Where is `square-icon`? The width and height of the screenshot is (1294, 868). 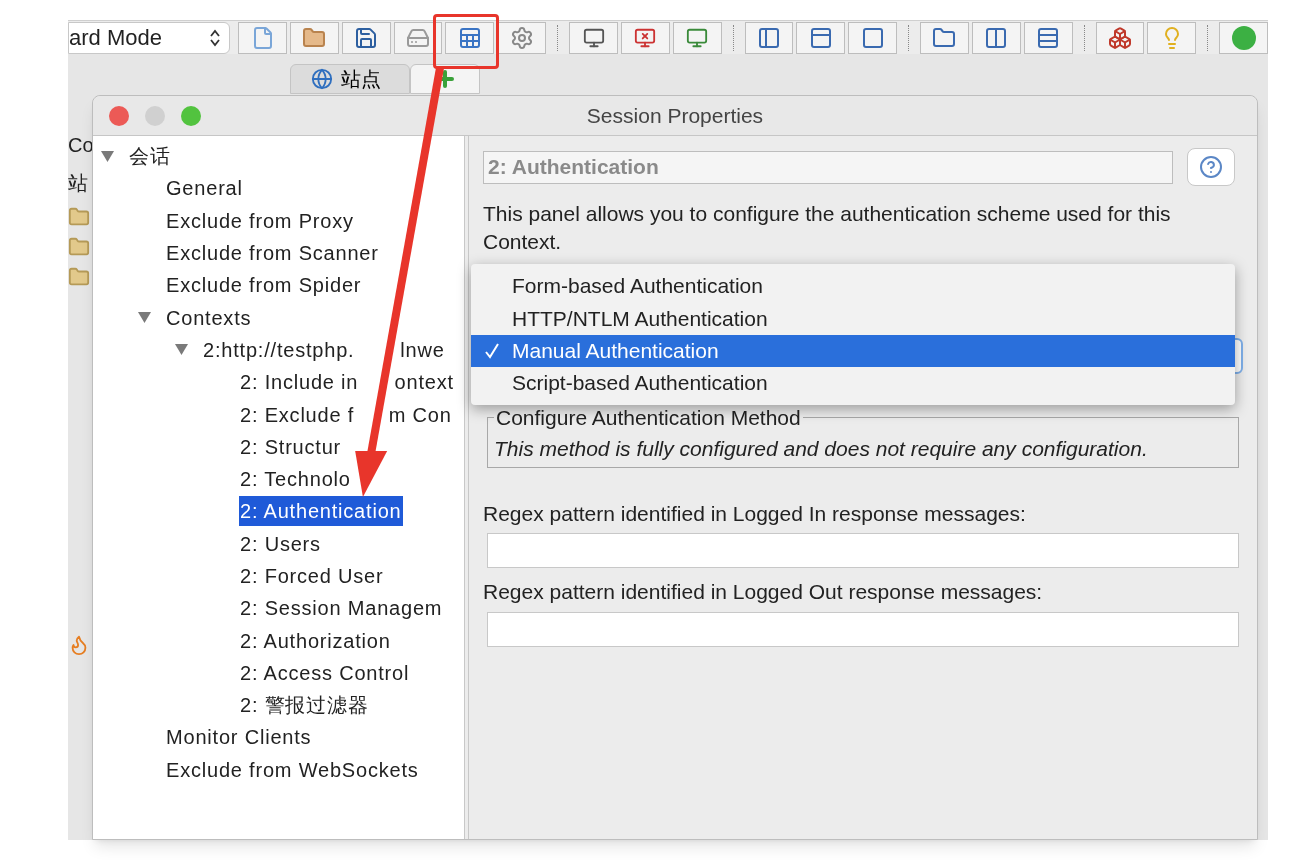 square-icon is located at coordinates (872, 37).